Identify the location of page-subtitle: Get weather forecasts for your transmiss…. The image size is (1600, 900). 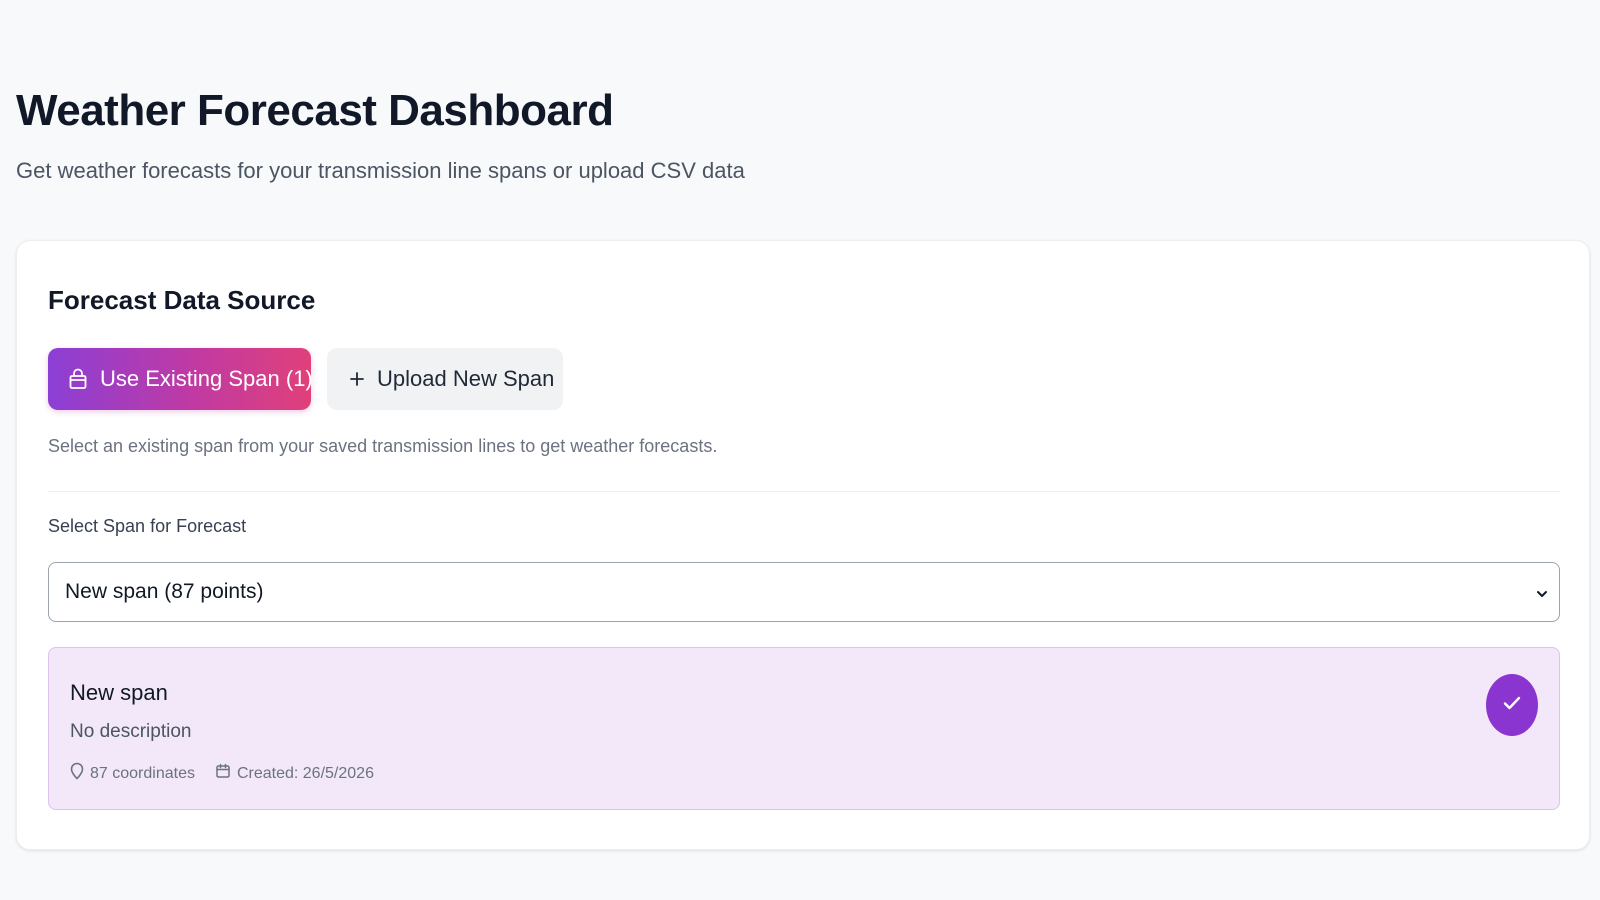
(380, 170).